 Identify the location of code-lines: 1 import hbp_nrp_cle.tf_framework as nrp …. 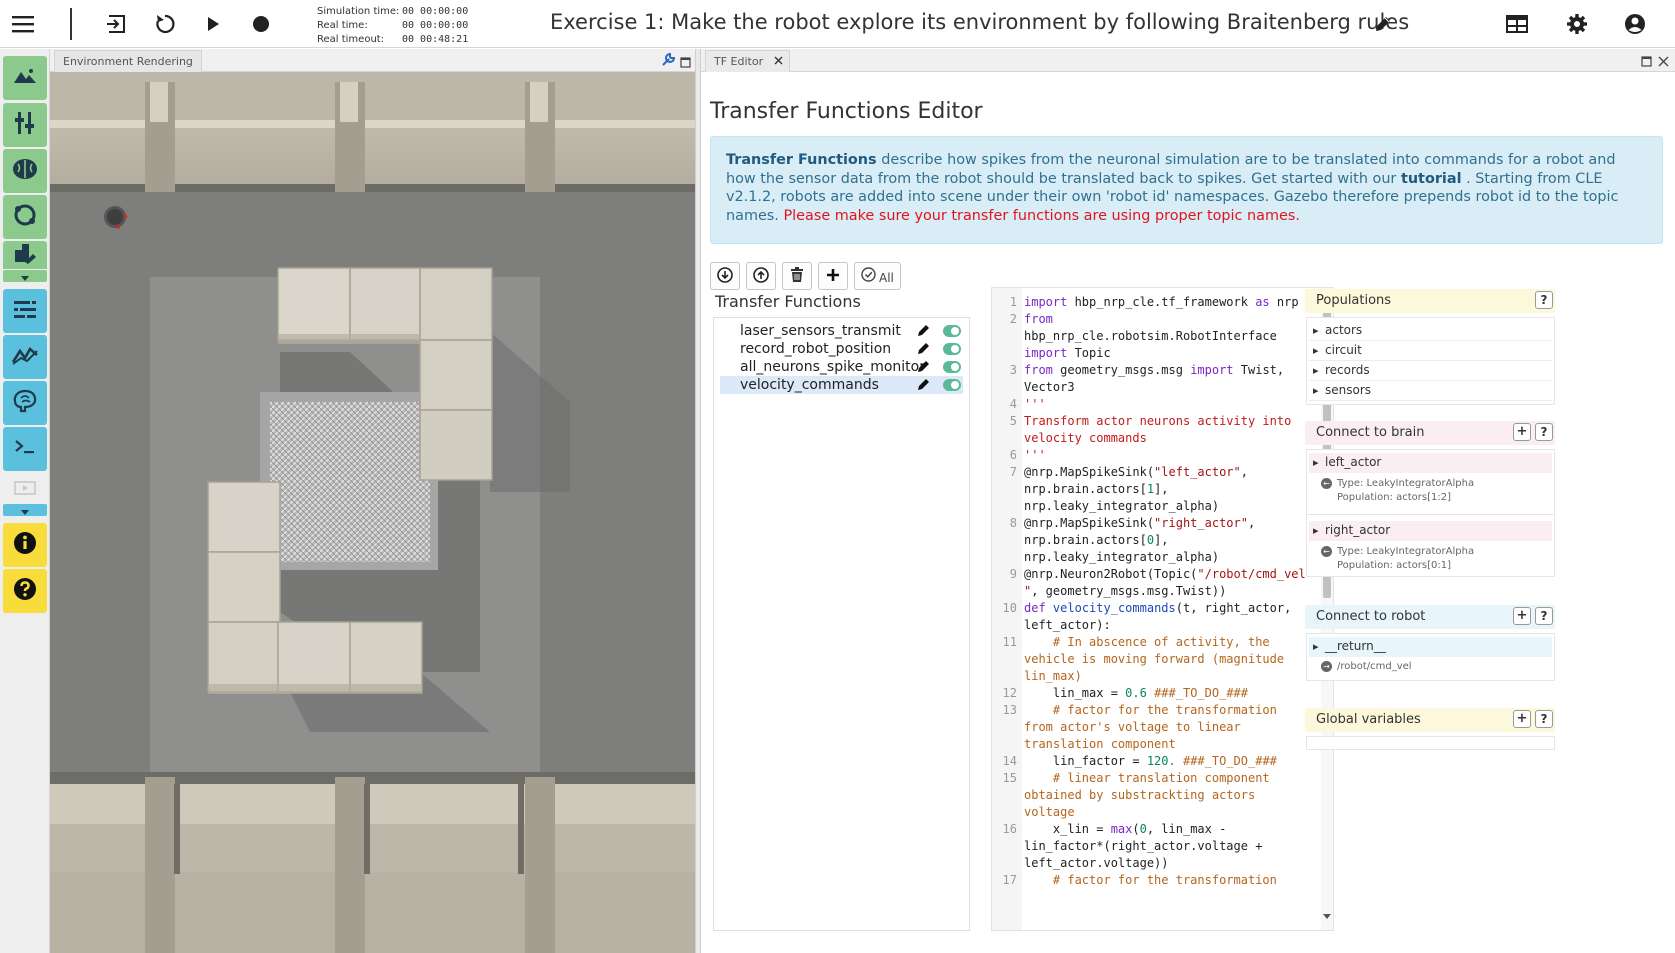
(1157, 591).